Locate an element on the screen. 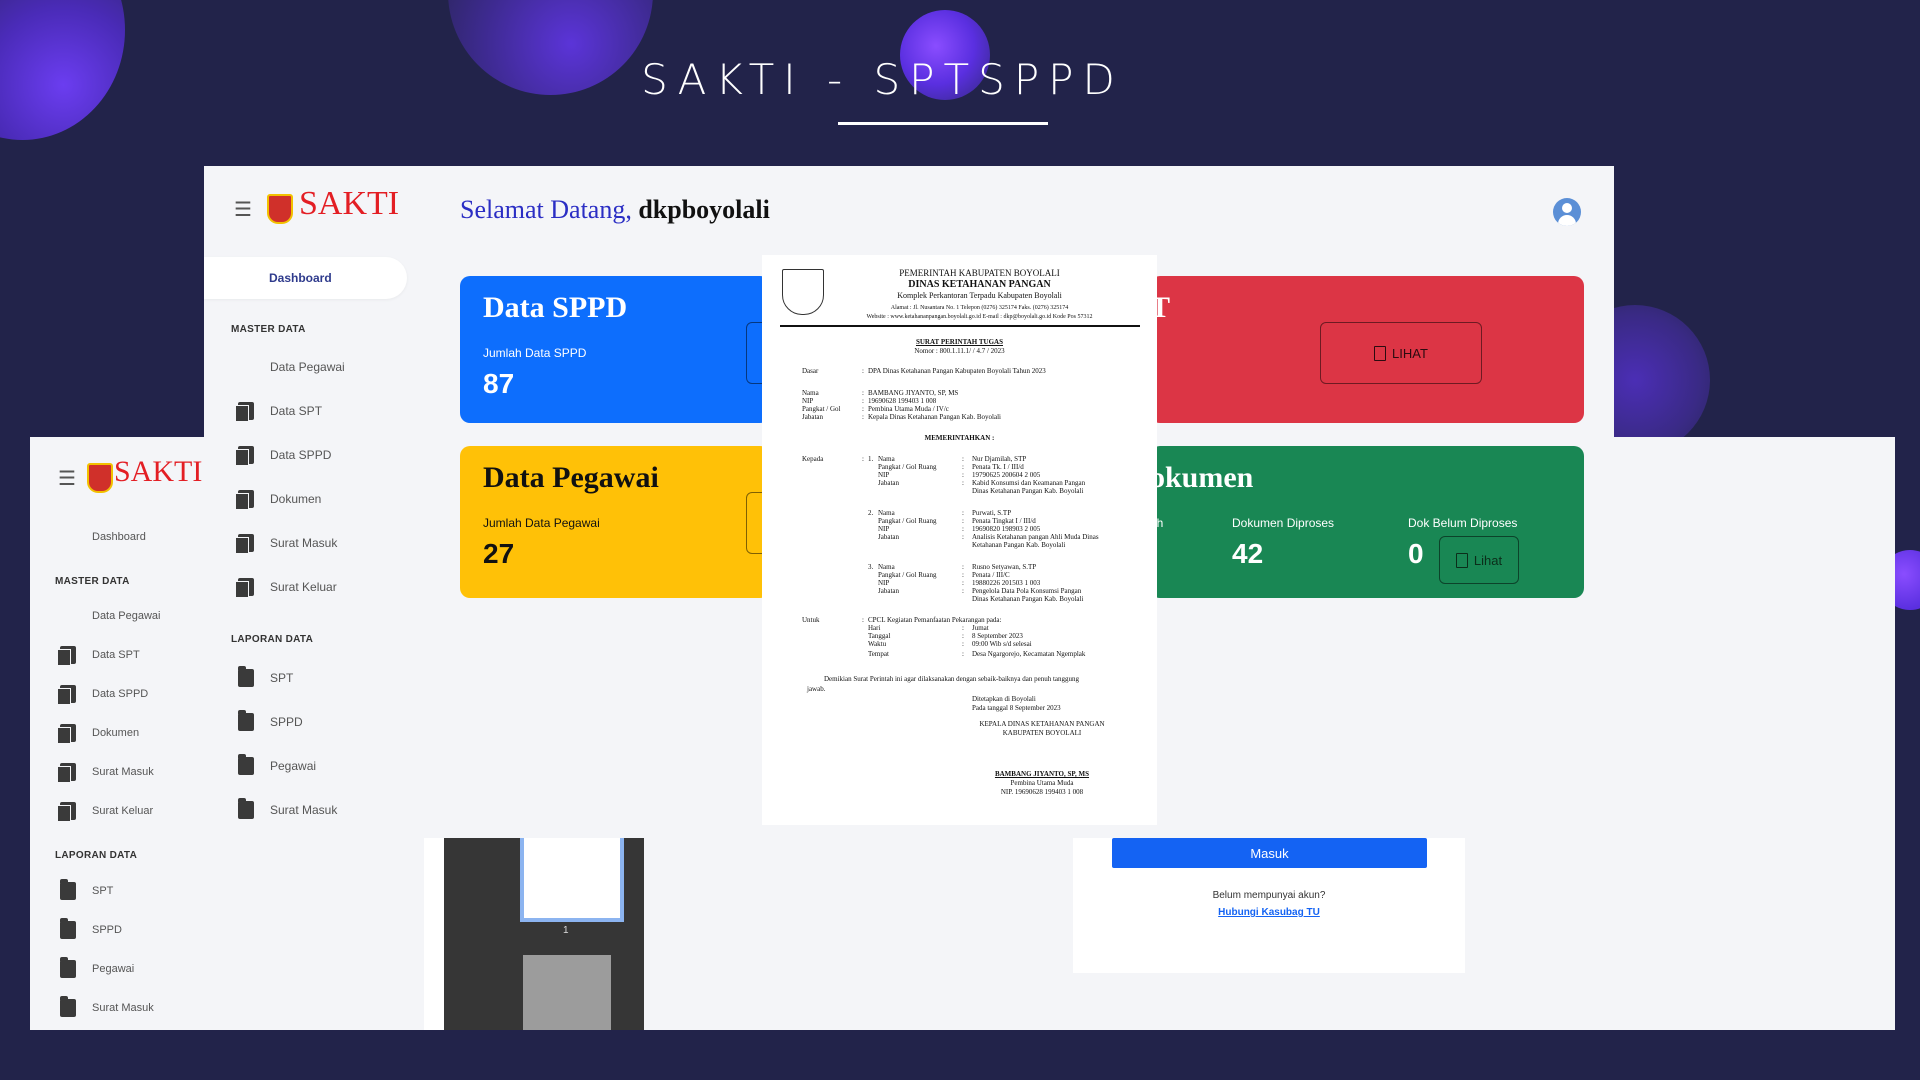  username: dkpboyolali is located at coordinates (704, 209).